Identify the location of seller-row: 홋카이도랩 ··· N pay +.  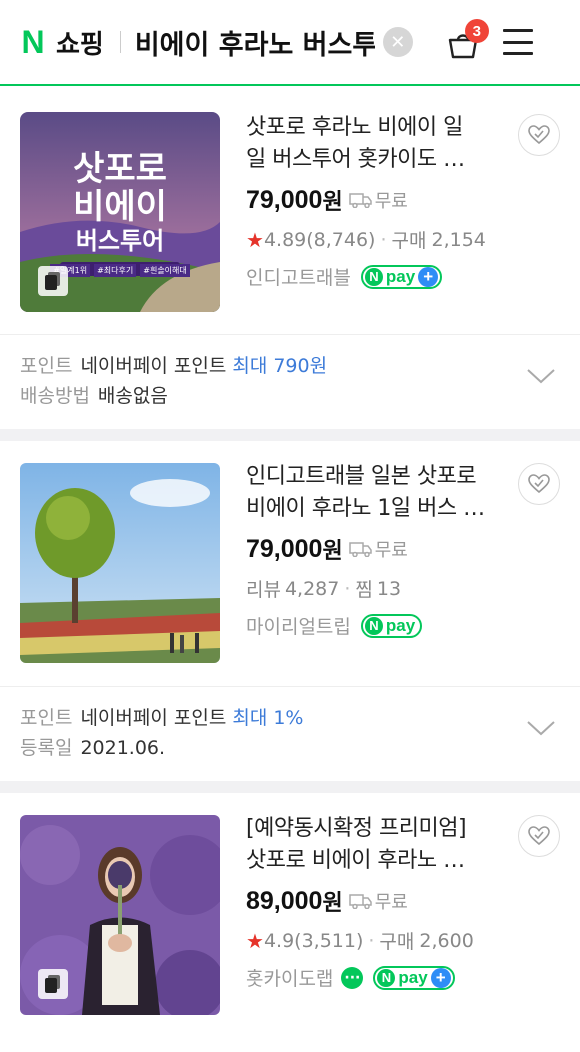
(376, 977).